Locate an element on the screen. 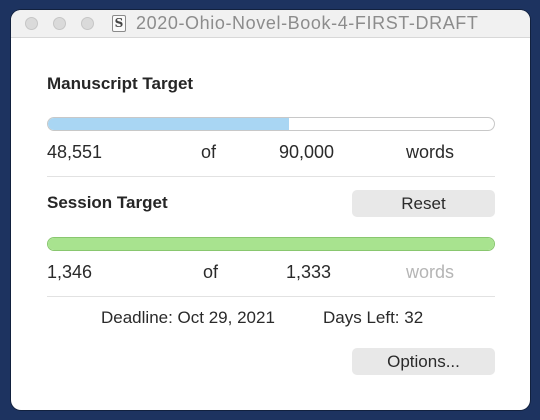 The image size is (540, 420). session-progress-bar is located at coordinates (271, 244).